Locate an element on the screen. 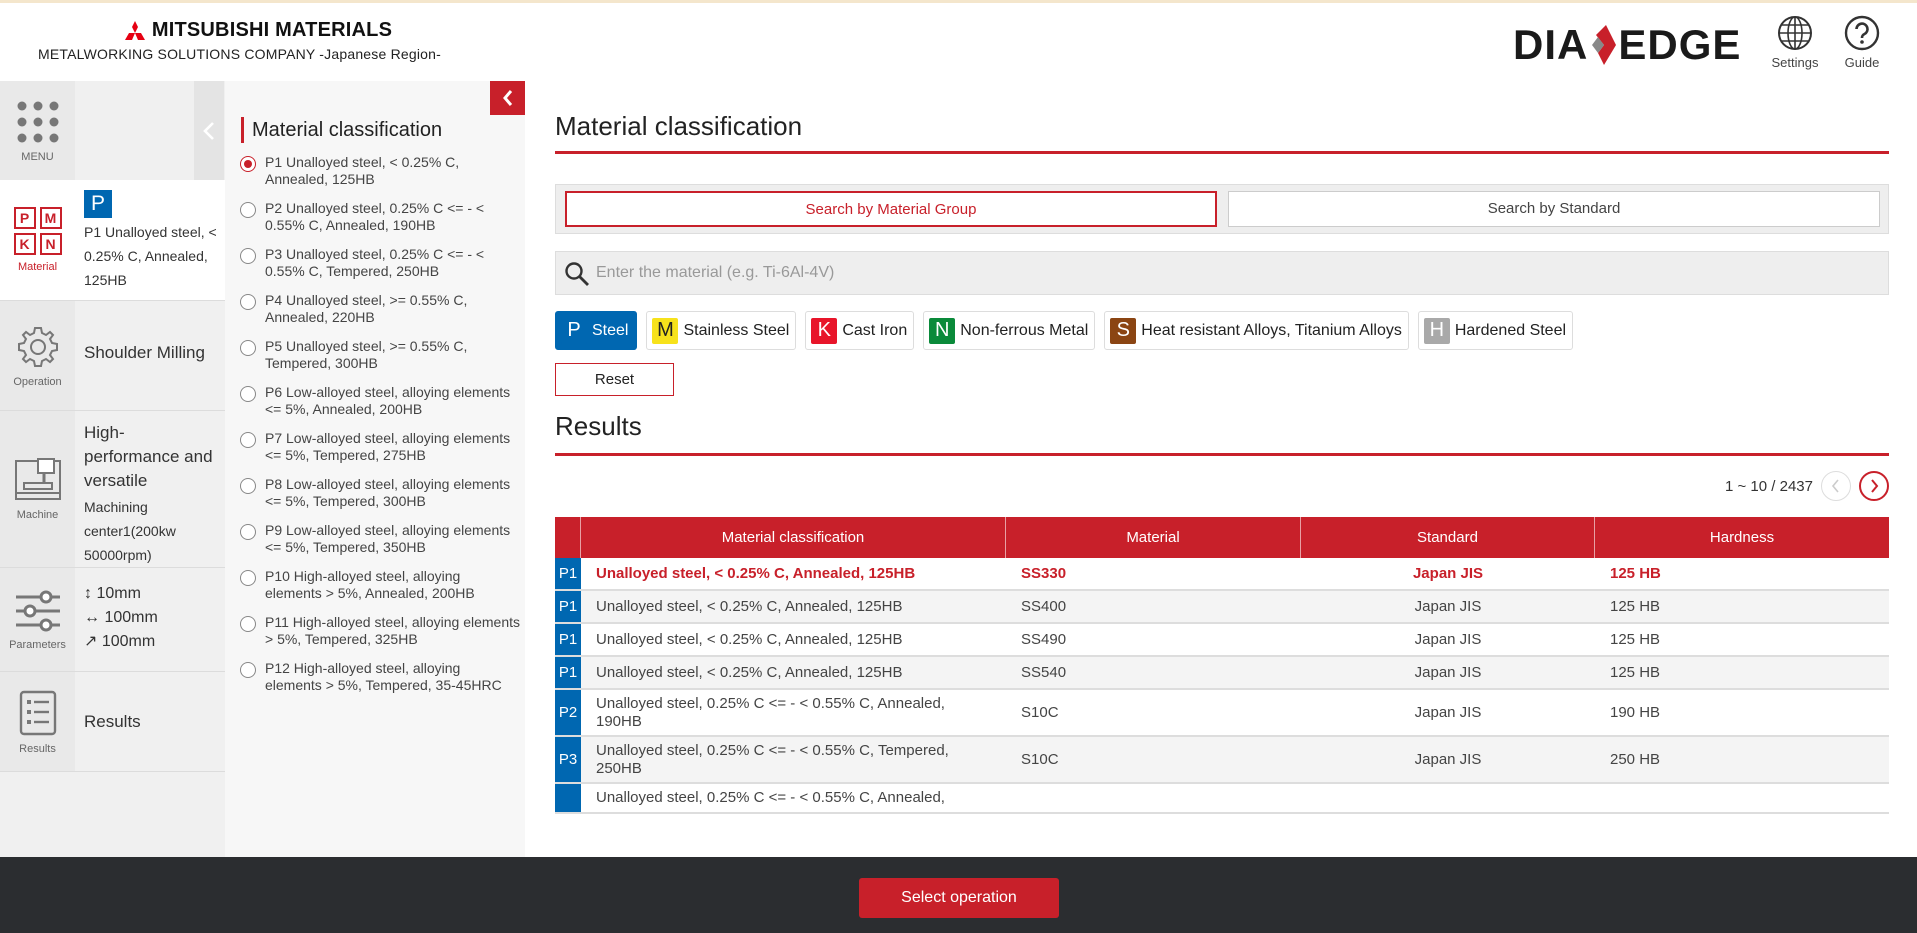  question-icon is located at coordinates (1862, 33).